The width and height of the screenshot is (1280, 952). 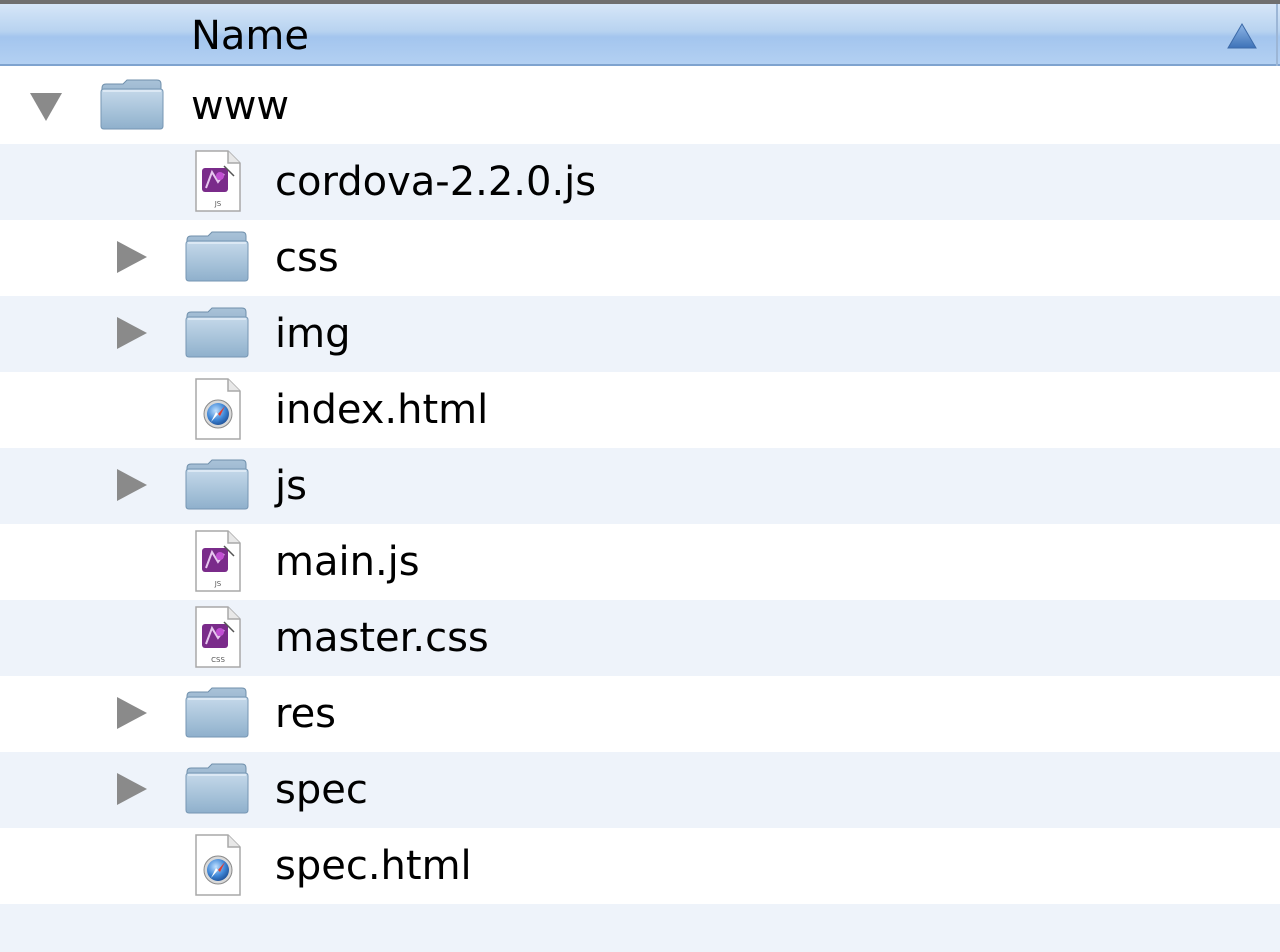 What do you see at coordinates (373, 866) in the screenshot?
I see `item-label: spec.html` at bounding box center [373, 866].